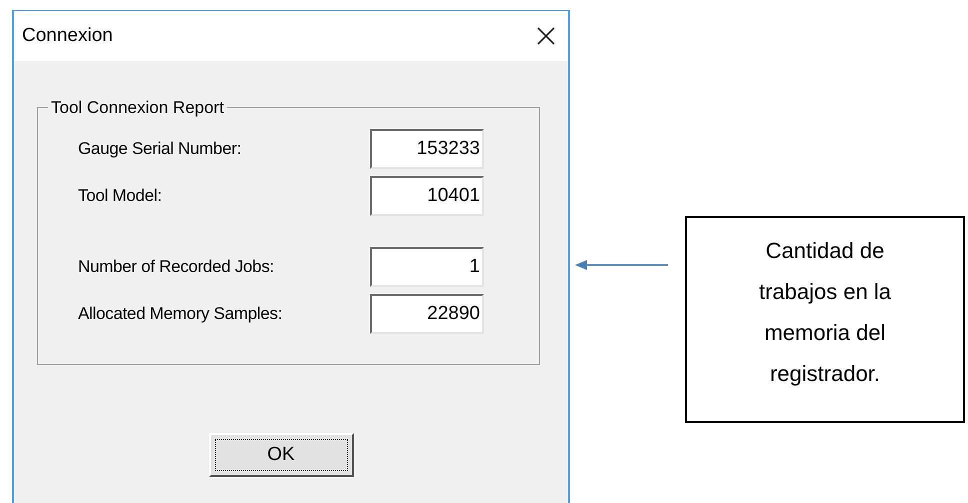  Describe the element at coordinates (67, 36) in the screenshot. I see `window-title: Connexion` at that location.